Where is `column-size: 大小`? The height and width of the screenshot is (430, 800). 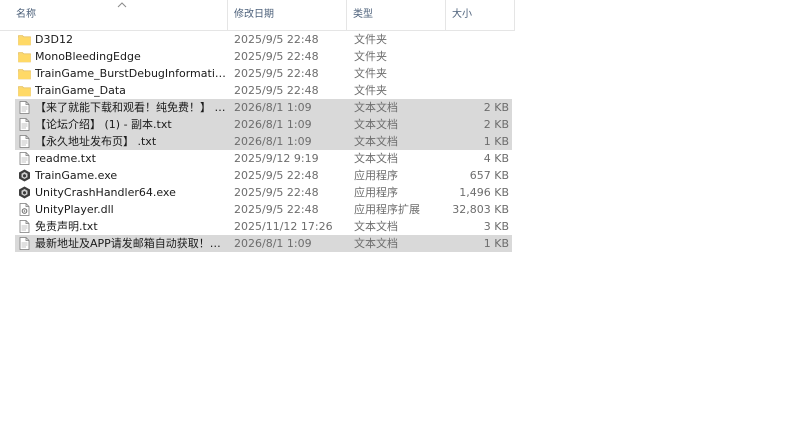 column-size: 大小 is located at coordinates (480, 15).